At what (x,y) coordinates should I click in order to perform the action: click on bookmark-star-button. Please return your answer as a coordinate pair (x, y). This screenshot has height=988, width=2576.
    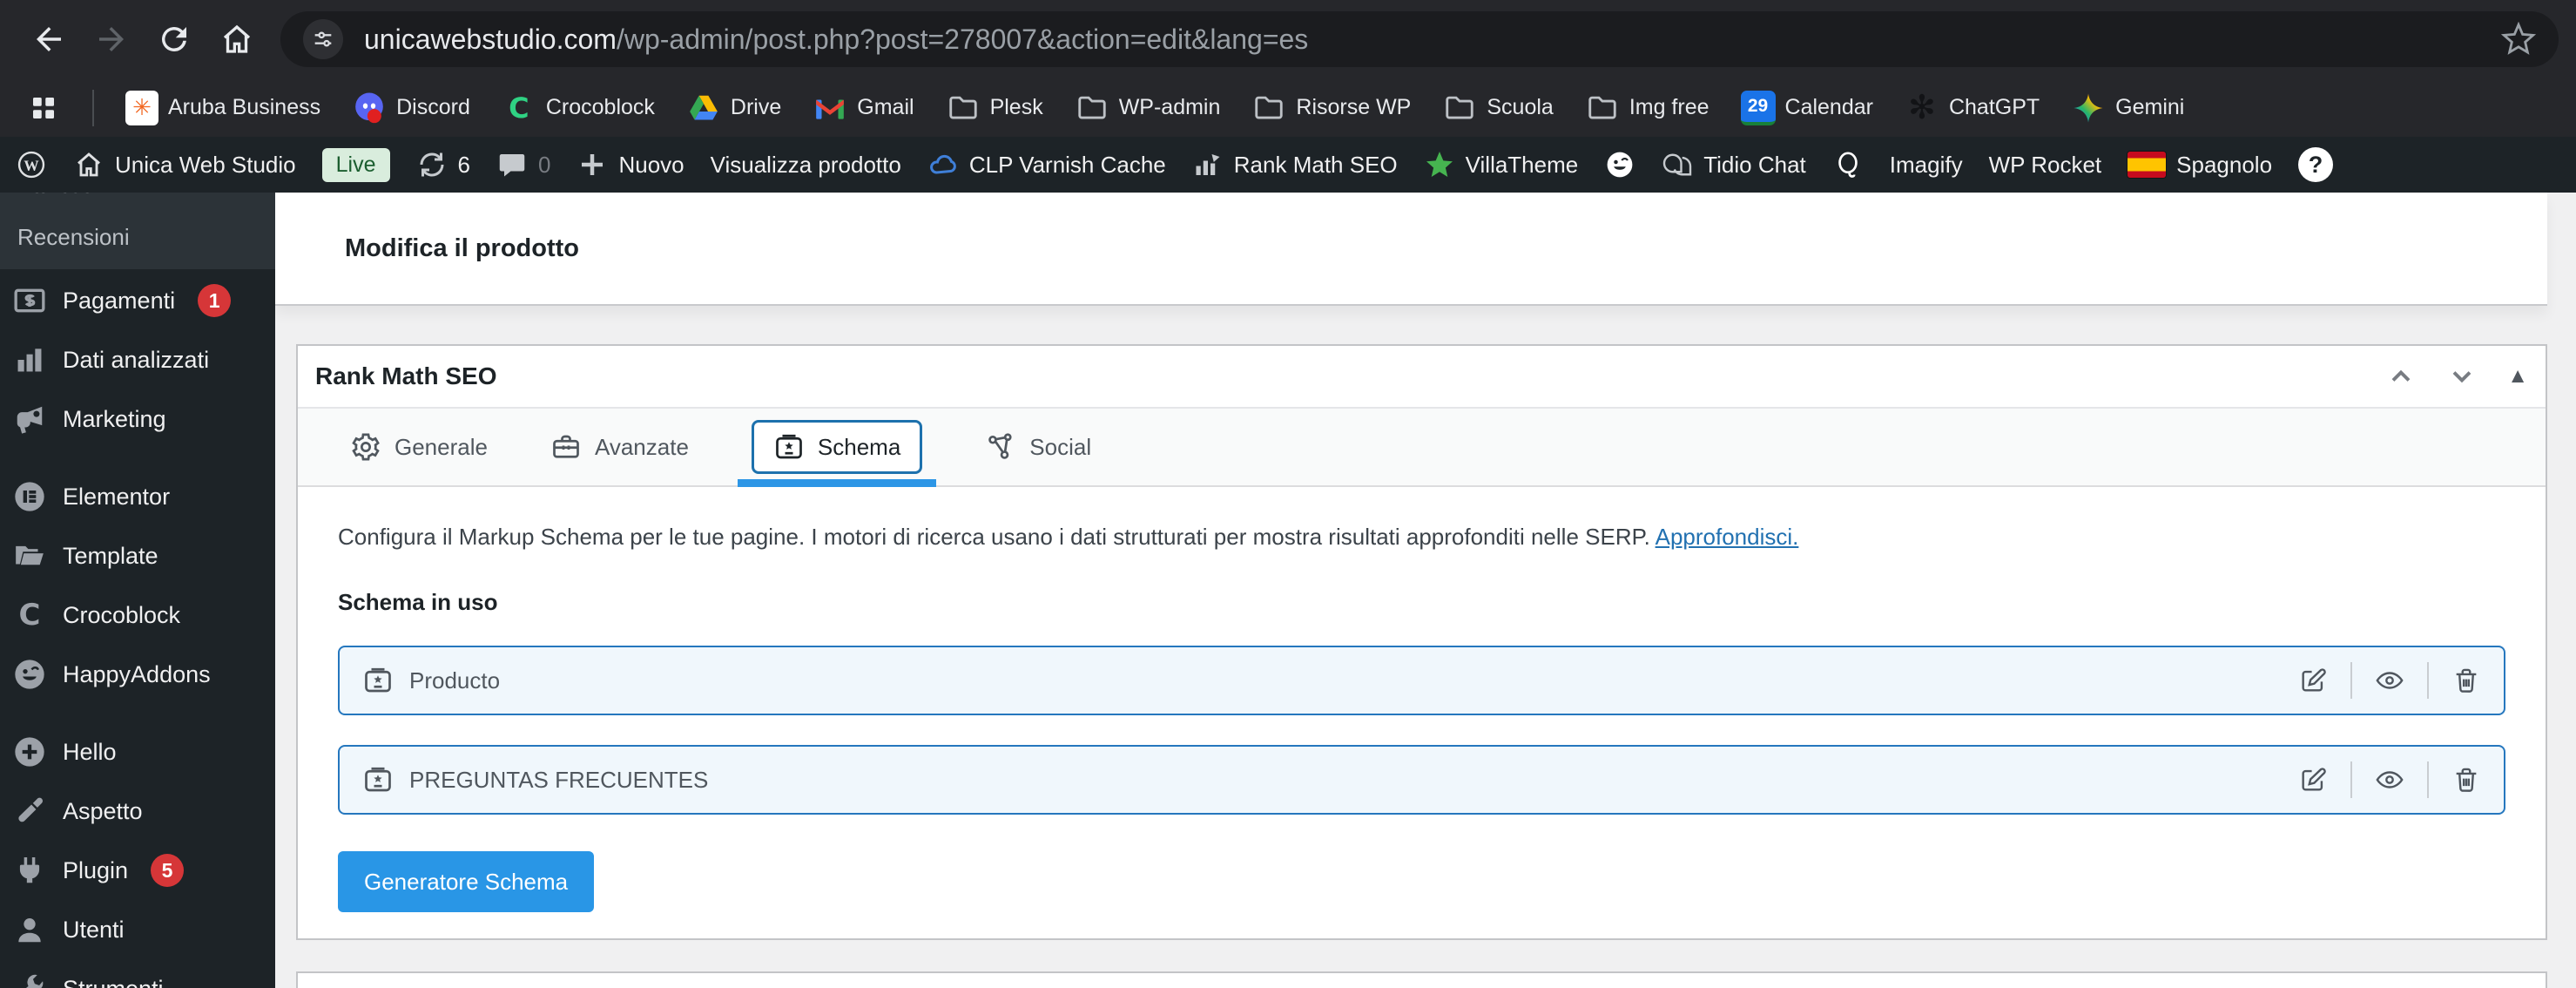
    Looking at the image, I should click on (2519, 39).